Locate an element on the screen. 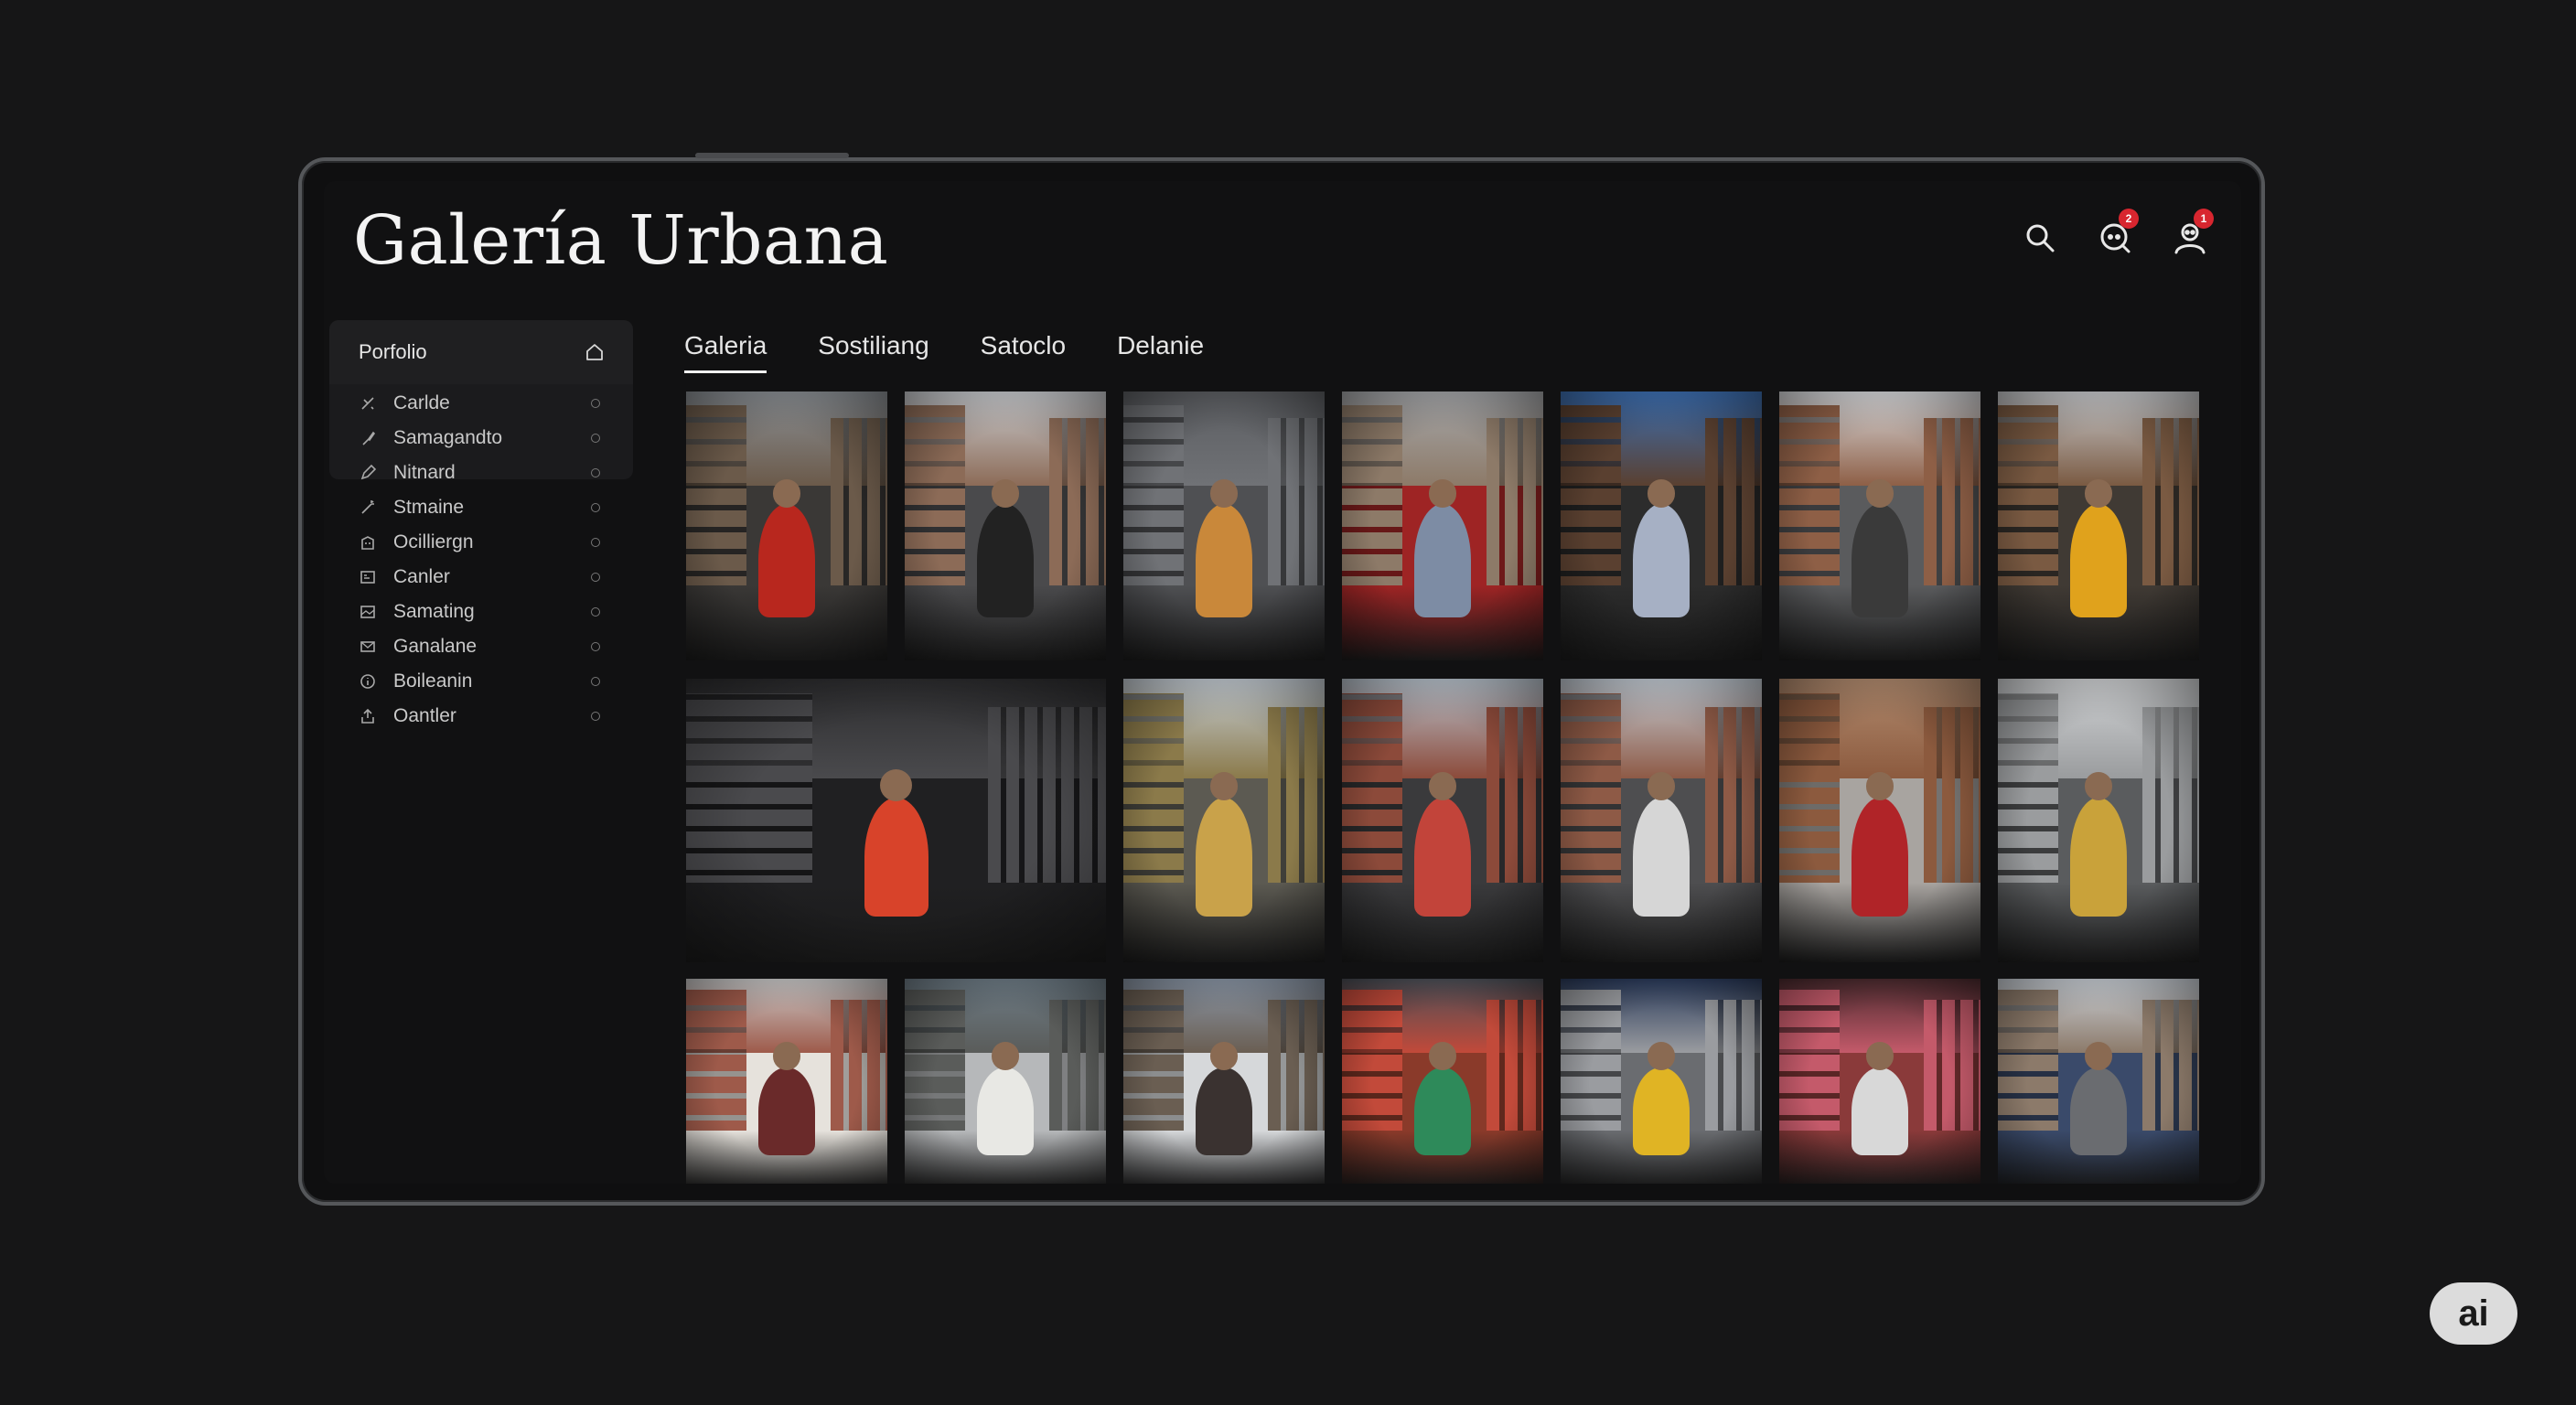 This screenshot has width=2576, height=1405. photo-motorcycle-on-road is located at coordinates (2098, 820).